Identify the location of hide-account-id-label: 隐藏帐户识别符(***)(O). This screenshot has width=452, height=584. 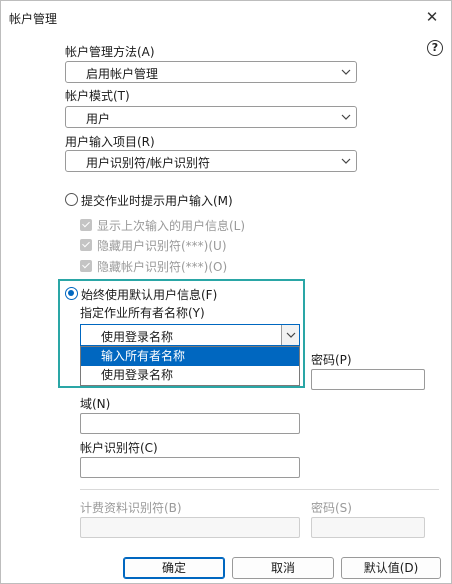
(162, 267).